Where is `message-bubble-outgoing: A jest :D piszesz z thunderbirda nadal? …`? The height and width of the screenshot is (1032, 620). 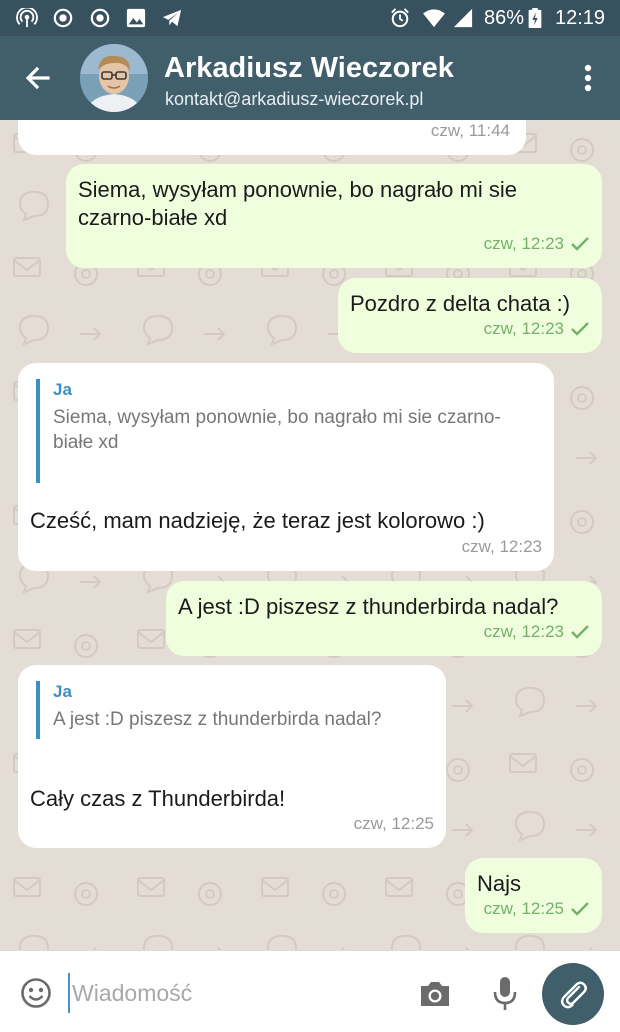 message-bubble-outgoing: A jest :D piszesz z thunderbirda nadal? … is located at coordinates (384, 618).